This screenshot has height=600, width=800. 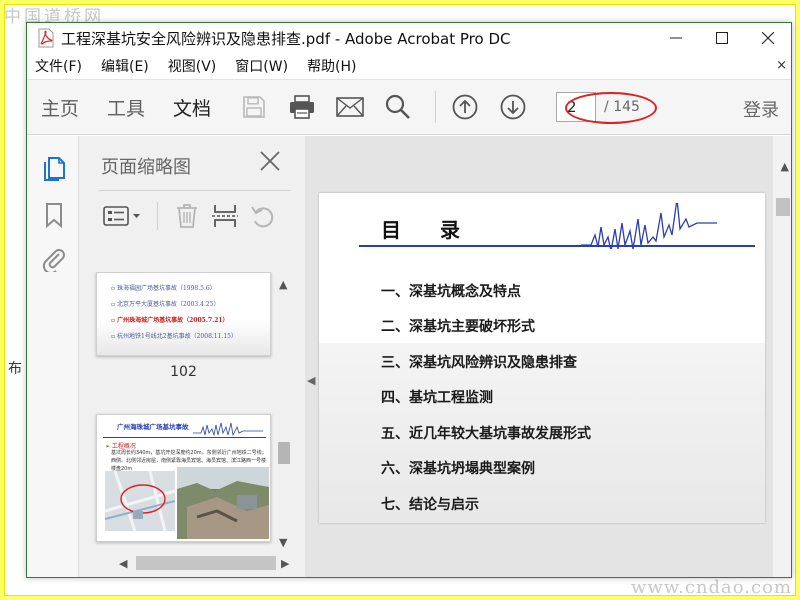 What do you see at coordinates (15, 369) in the screenshot?
I see `background-text-fragment: 布` at bounding box center [15, 369].